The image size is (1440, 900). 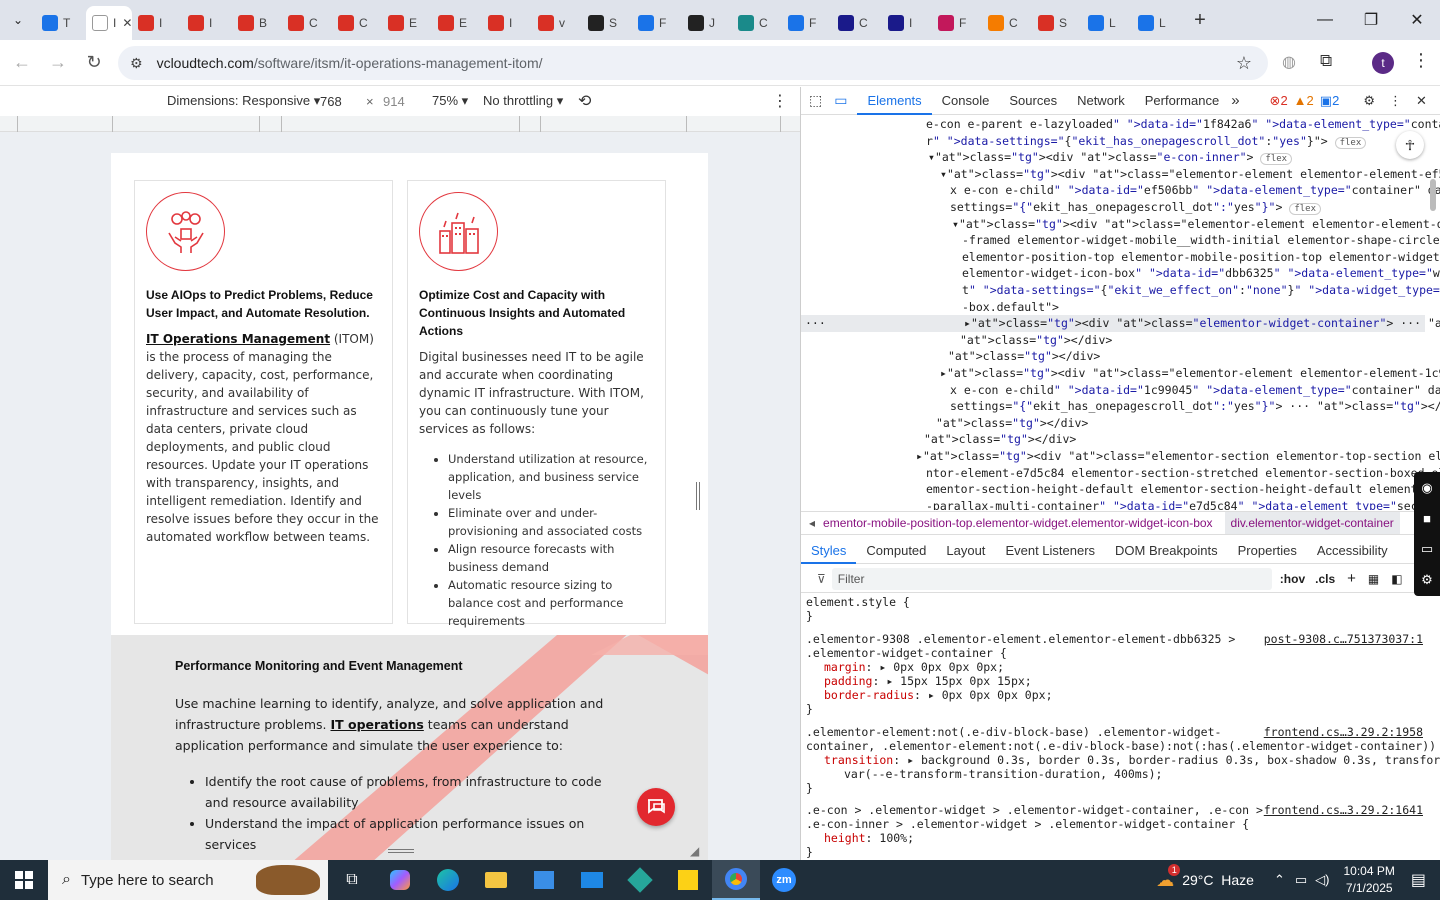 I want to click on styles-subtab-layout: Layout, so click(x=965, y=551).